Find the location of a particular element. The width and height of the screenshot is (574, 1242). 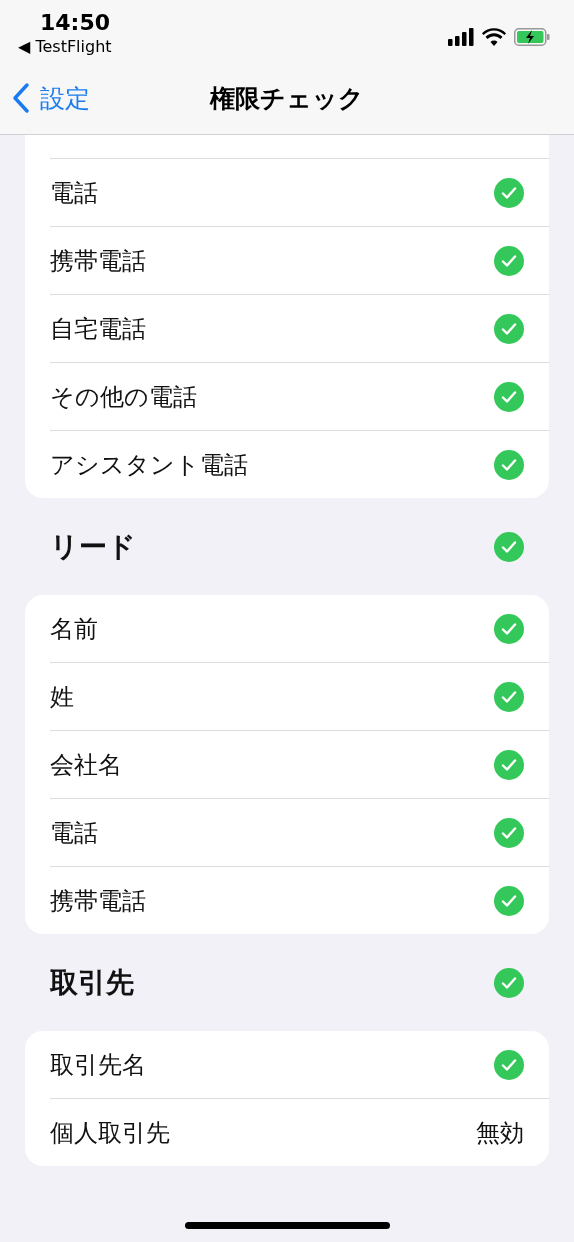

permission-label: 自宅電話 is located at coordinates (98, 329).